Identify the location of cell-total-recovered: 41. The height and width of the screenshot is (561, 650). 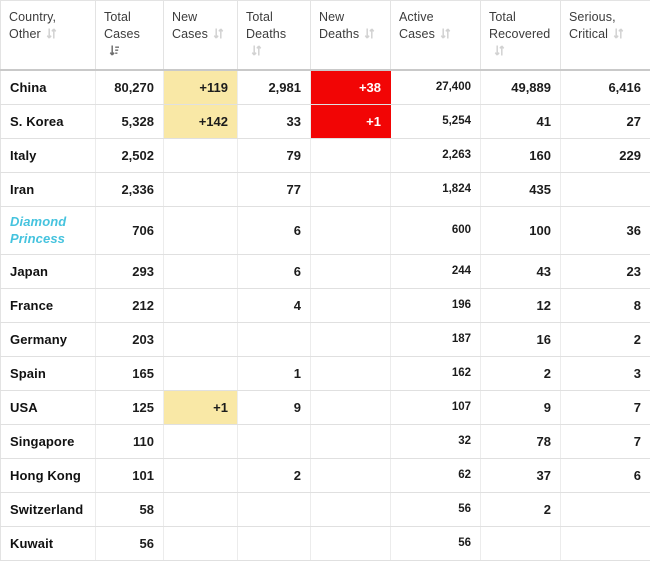
(521, 121).